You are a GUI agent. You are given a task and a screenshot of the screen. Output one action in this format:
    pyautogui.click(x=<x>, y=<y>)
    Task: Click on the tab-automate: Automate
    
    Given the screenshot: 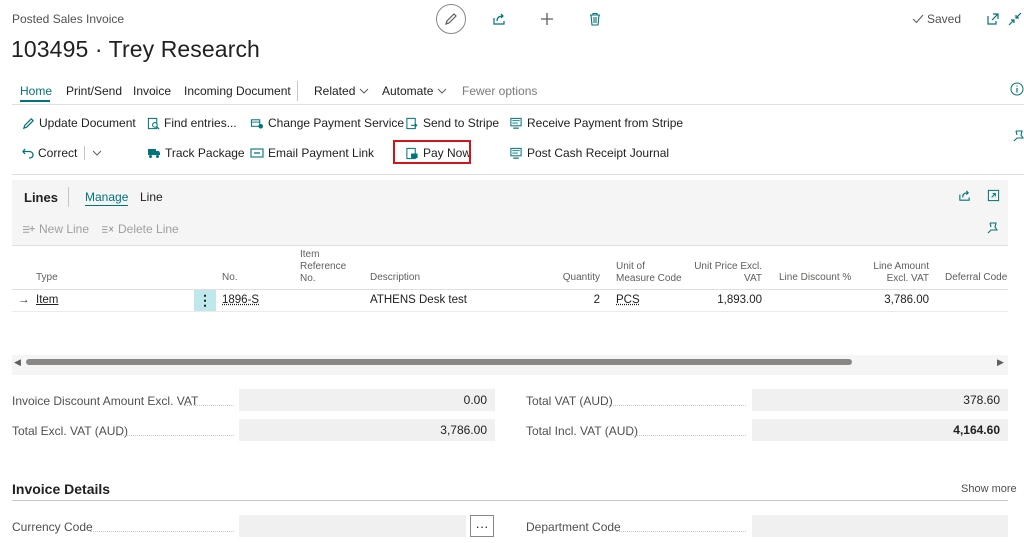 What is the action you would take?
    pyautogui.click(x=414, y=91)
    